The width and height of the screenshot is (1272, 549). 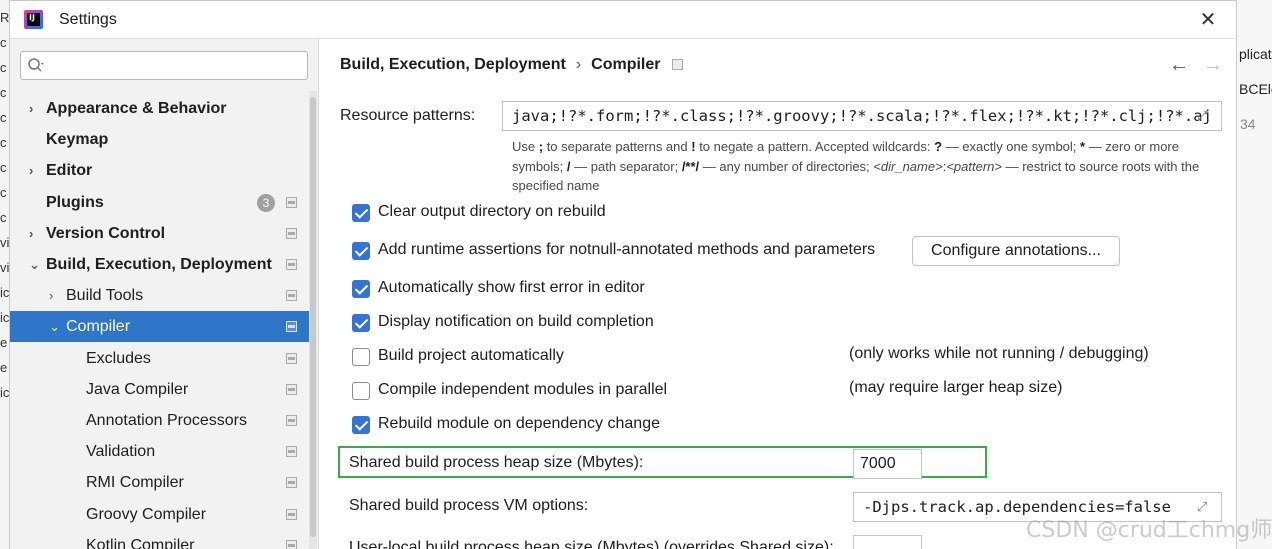 What do you see at coordinates (159, 327) in the screenshot?
I see `sidebar-item-compiler: ⌄ Compiler` at bounding box center [159, 327].